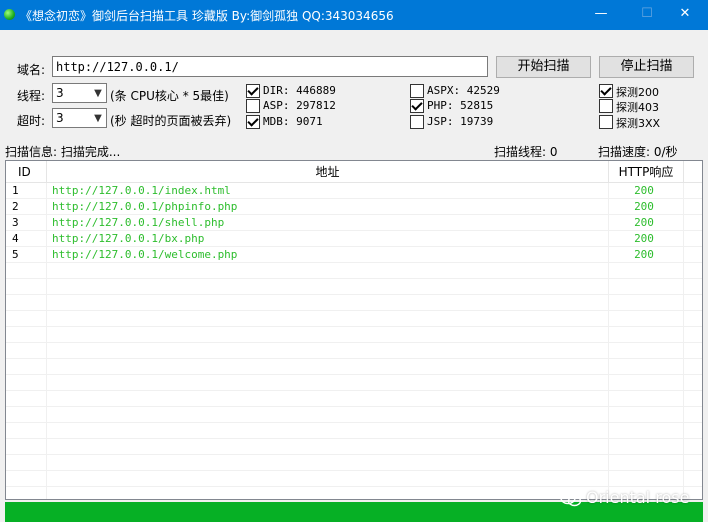 The width and height of the screenshot is (708, 522). Describe the element at coordinates (354, 223) in the screenshot. I see `table-row: 3 http://127.0.0.1/shell.php 200` at that location.